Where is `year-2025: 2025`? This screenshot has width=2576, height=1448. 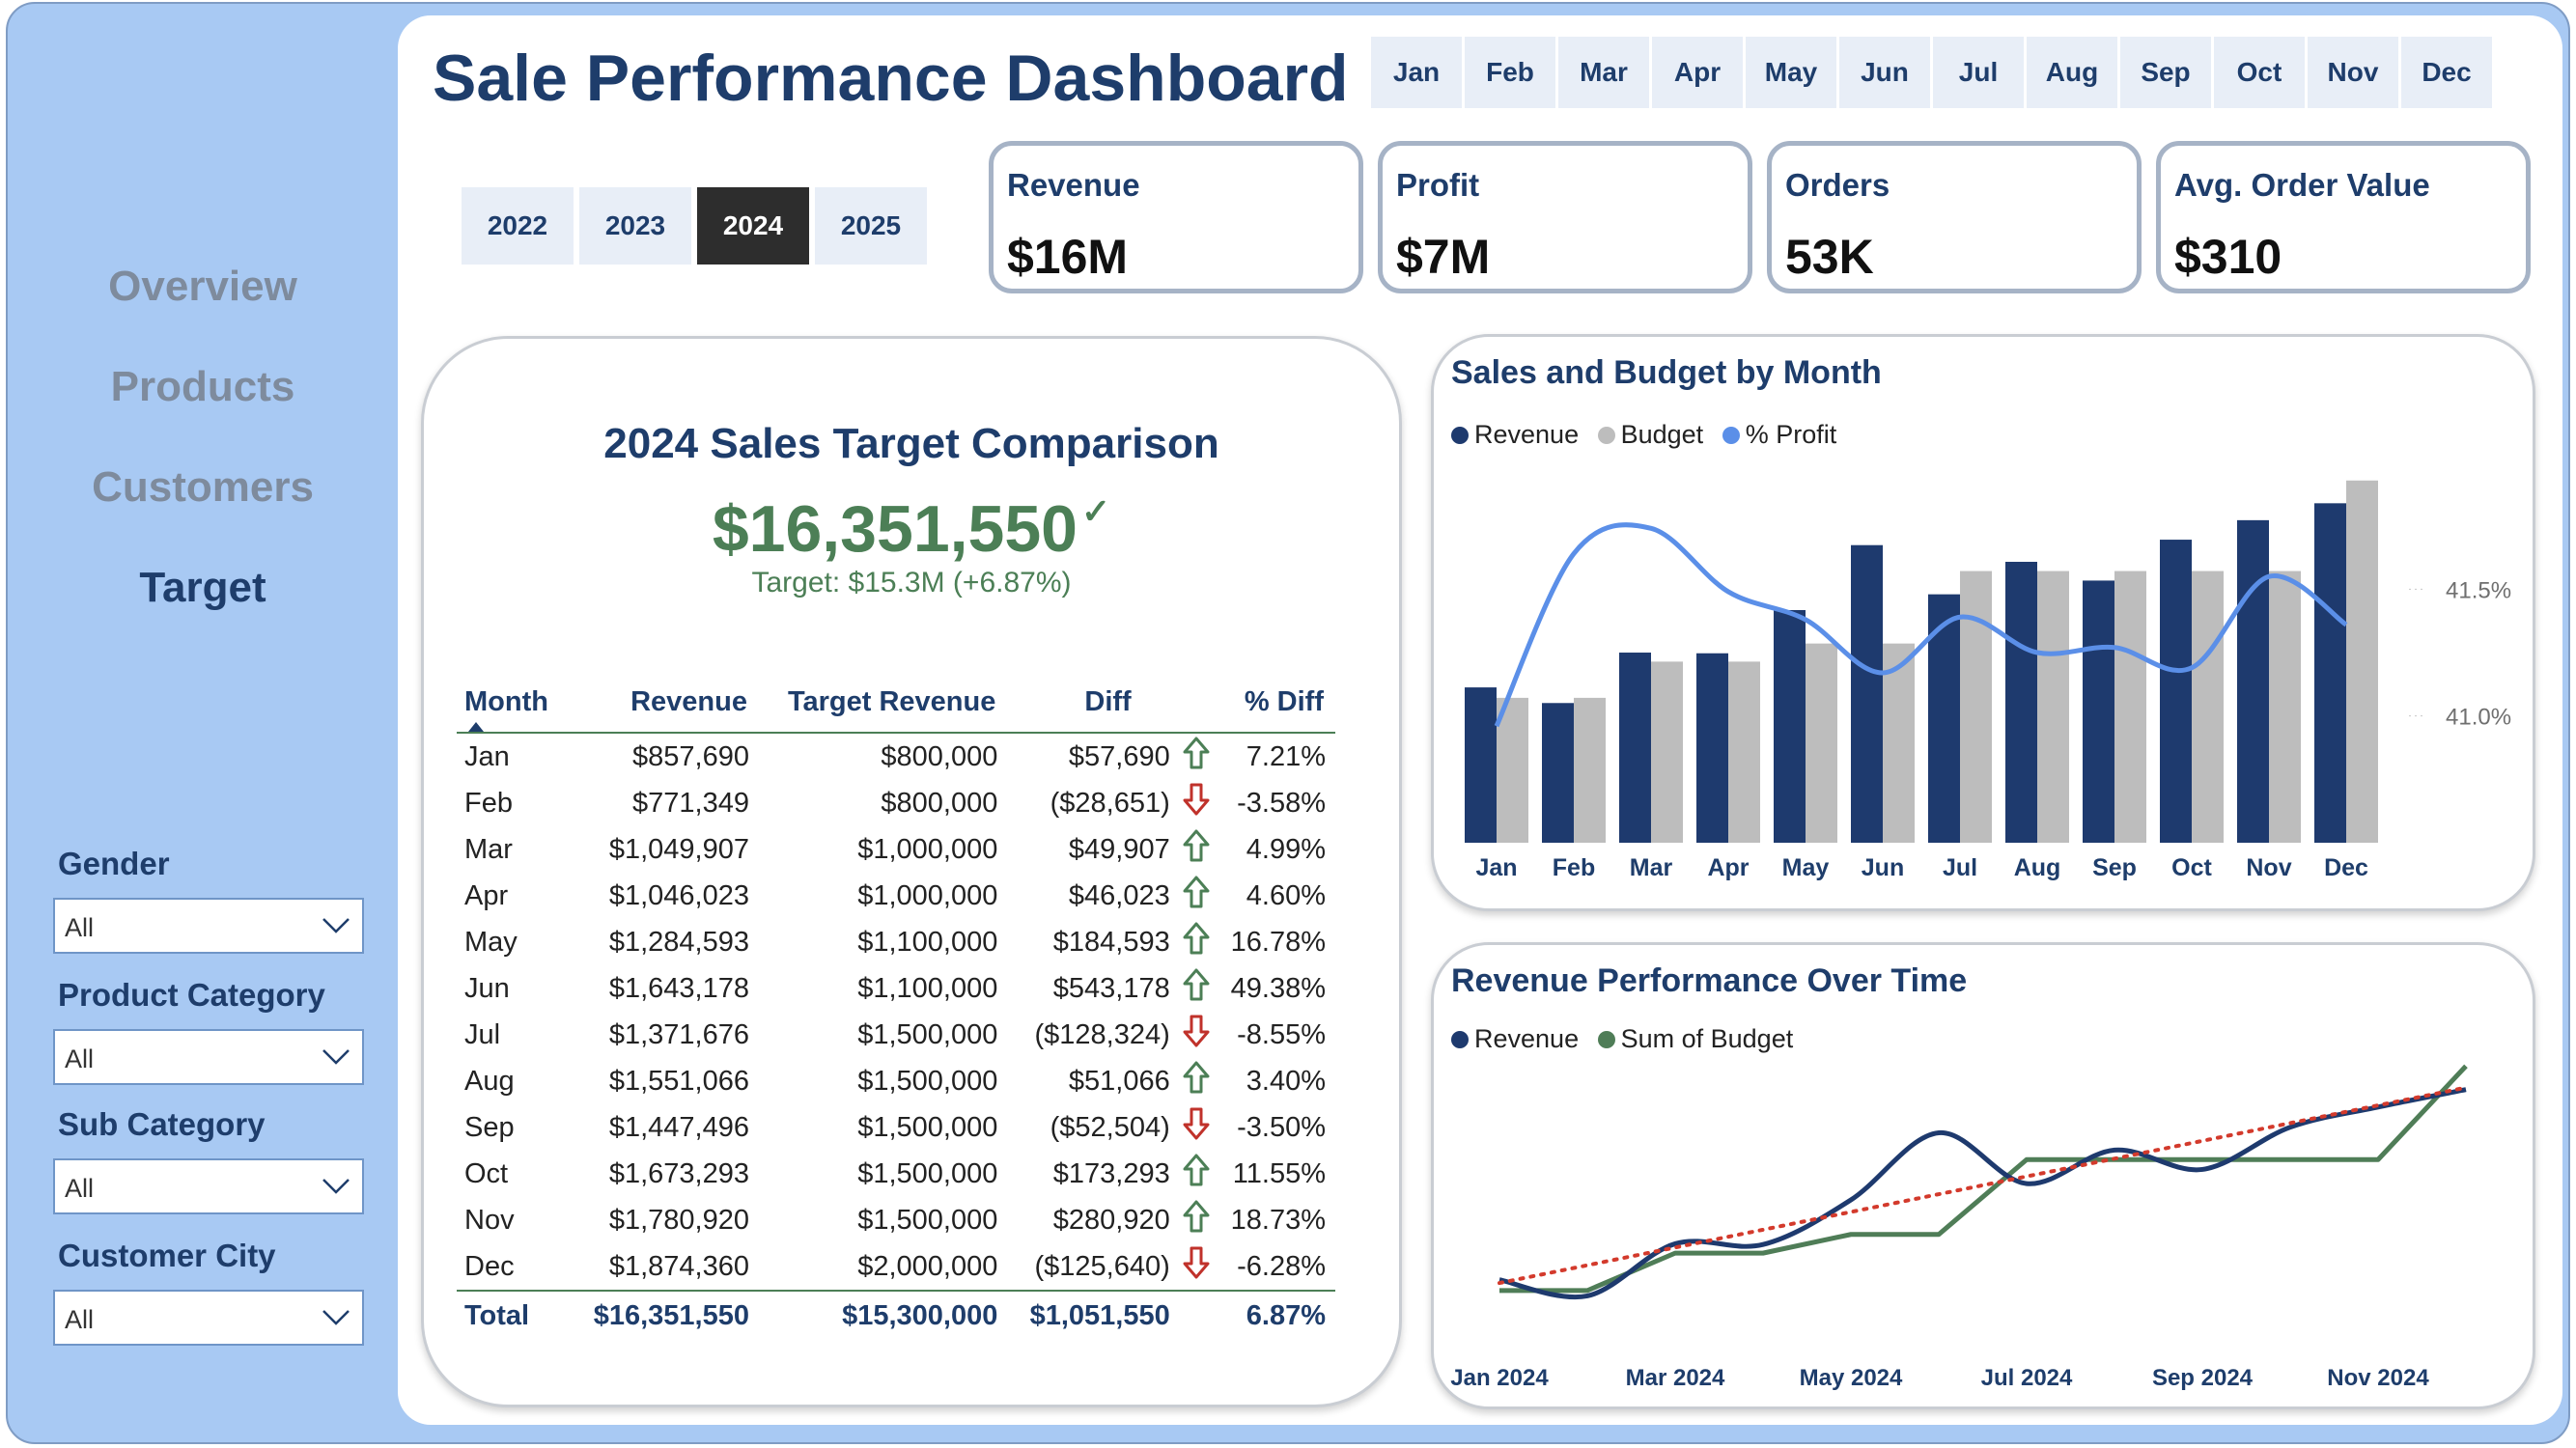
year-2025: 2025 is located at coordinates (871, 226).